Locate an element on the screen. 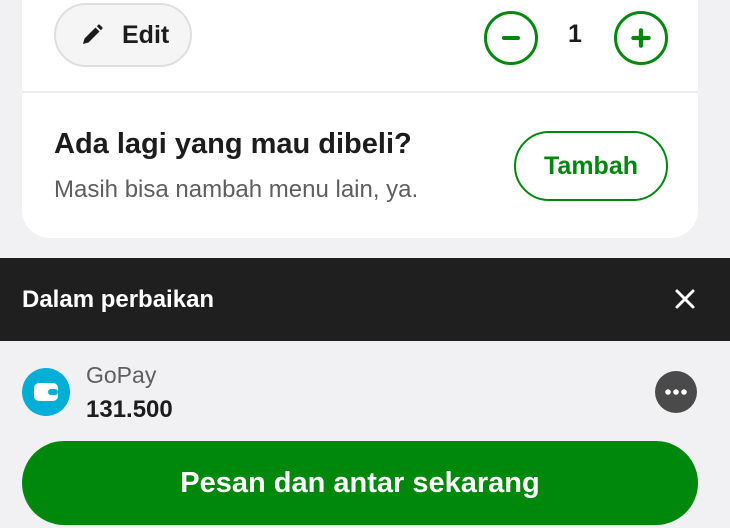  edit-button: Edit is located at coordinates (123, 35).